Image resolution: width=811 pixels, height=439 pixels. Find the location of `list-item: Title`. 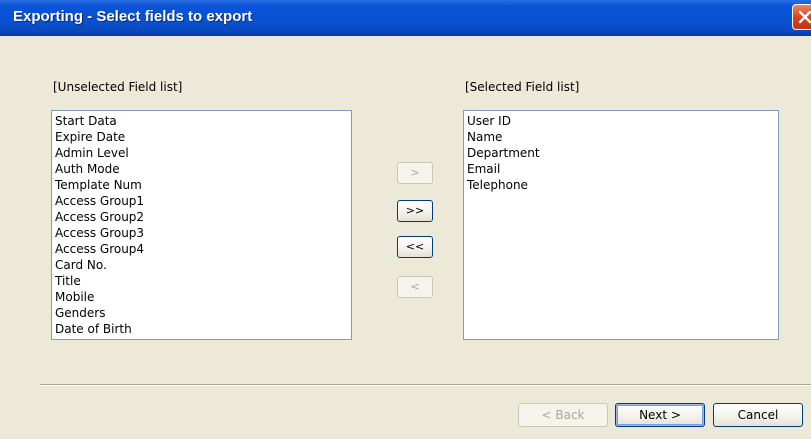

list-item: Title is located at coordinates (201, 281).